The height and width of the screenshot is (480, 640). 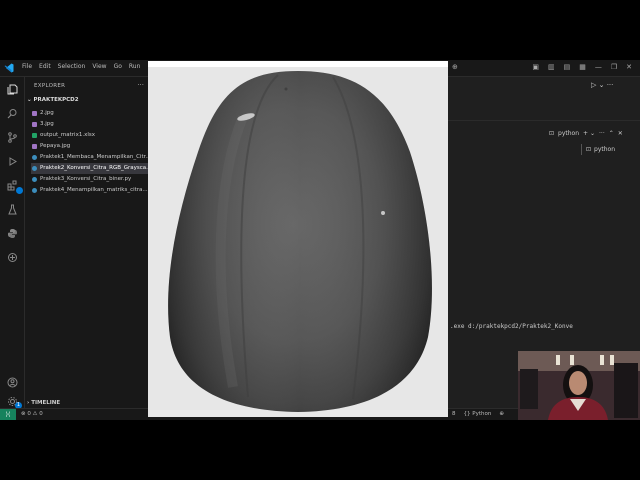 I want to click on file-item: Praktek3_Konversi_Citra_biner.py, so click(x=89, y=179).